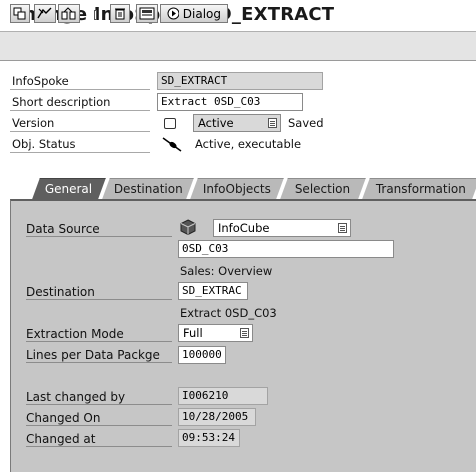 Image resolution: width=476 pixels, height=472 pixels. Describe the element at coordinates (80, 123) in the screenshot. I see `version-label: Version` at that location.